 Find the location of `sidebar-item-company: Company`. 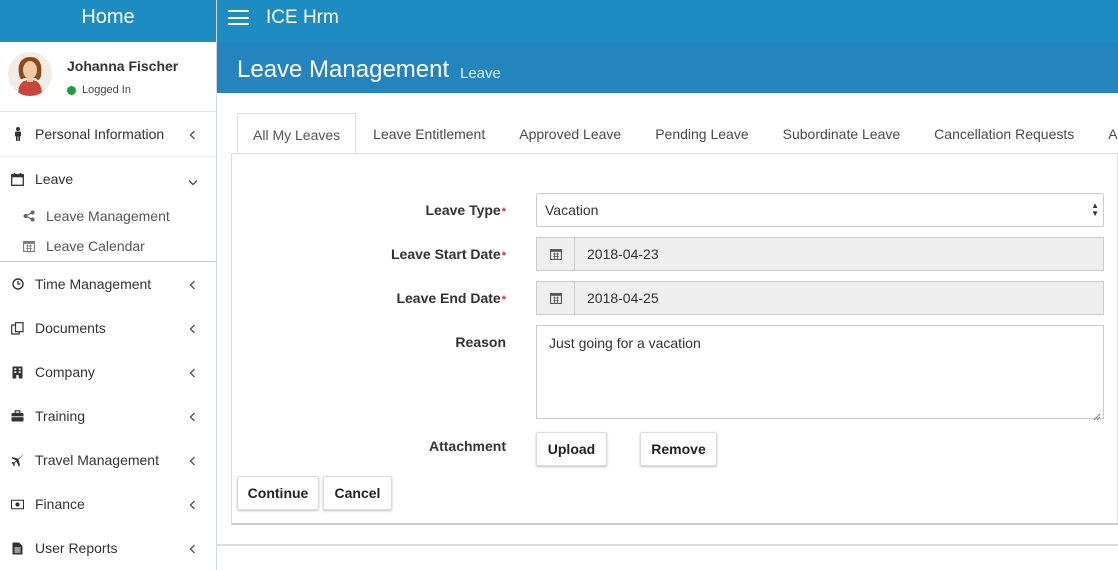

sidebar-item-company: Company is located at coordinates (108, 372).